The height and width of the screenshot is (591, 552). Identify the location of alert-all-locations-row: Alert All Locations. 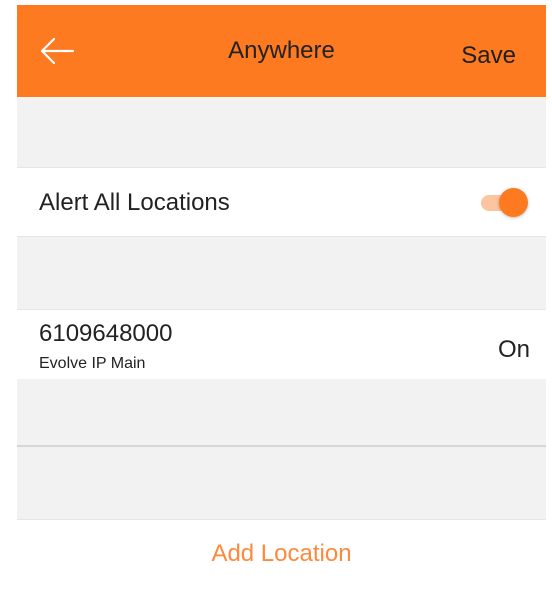
(281, 202).